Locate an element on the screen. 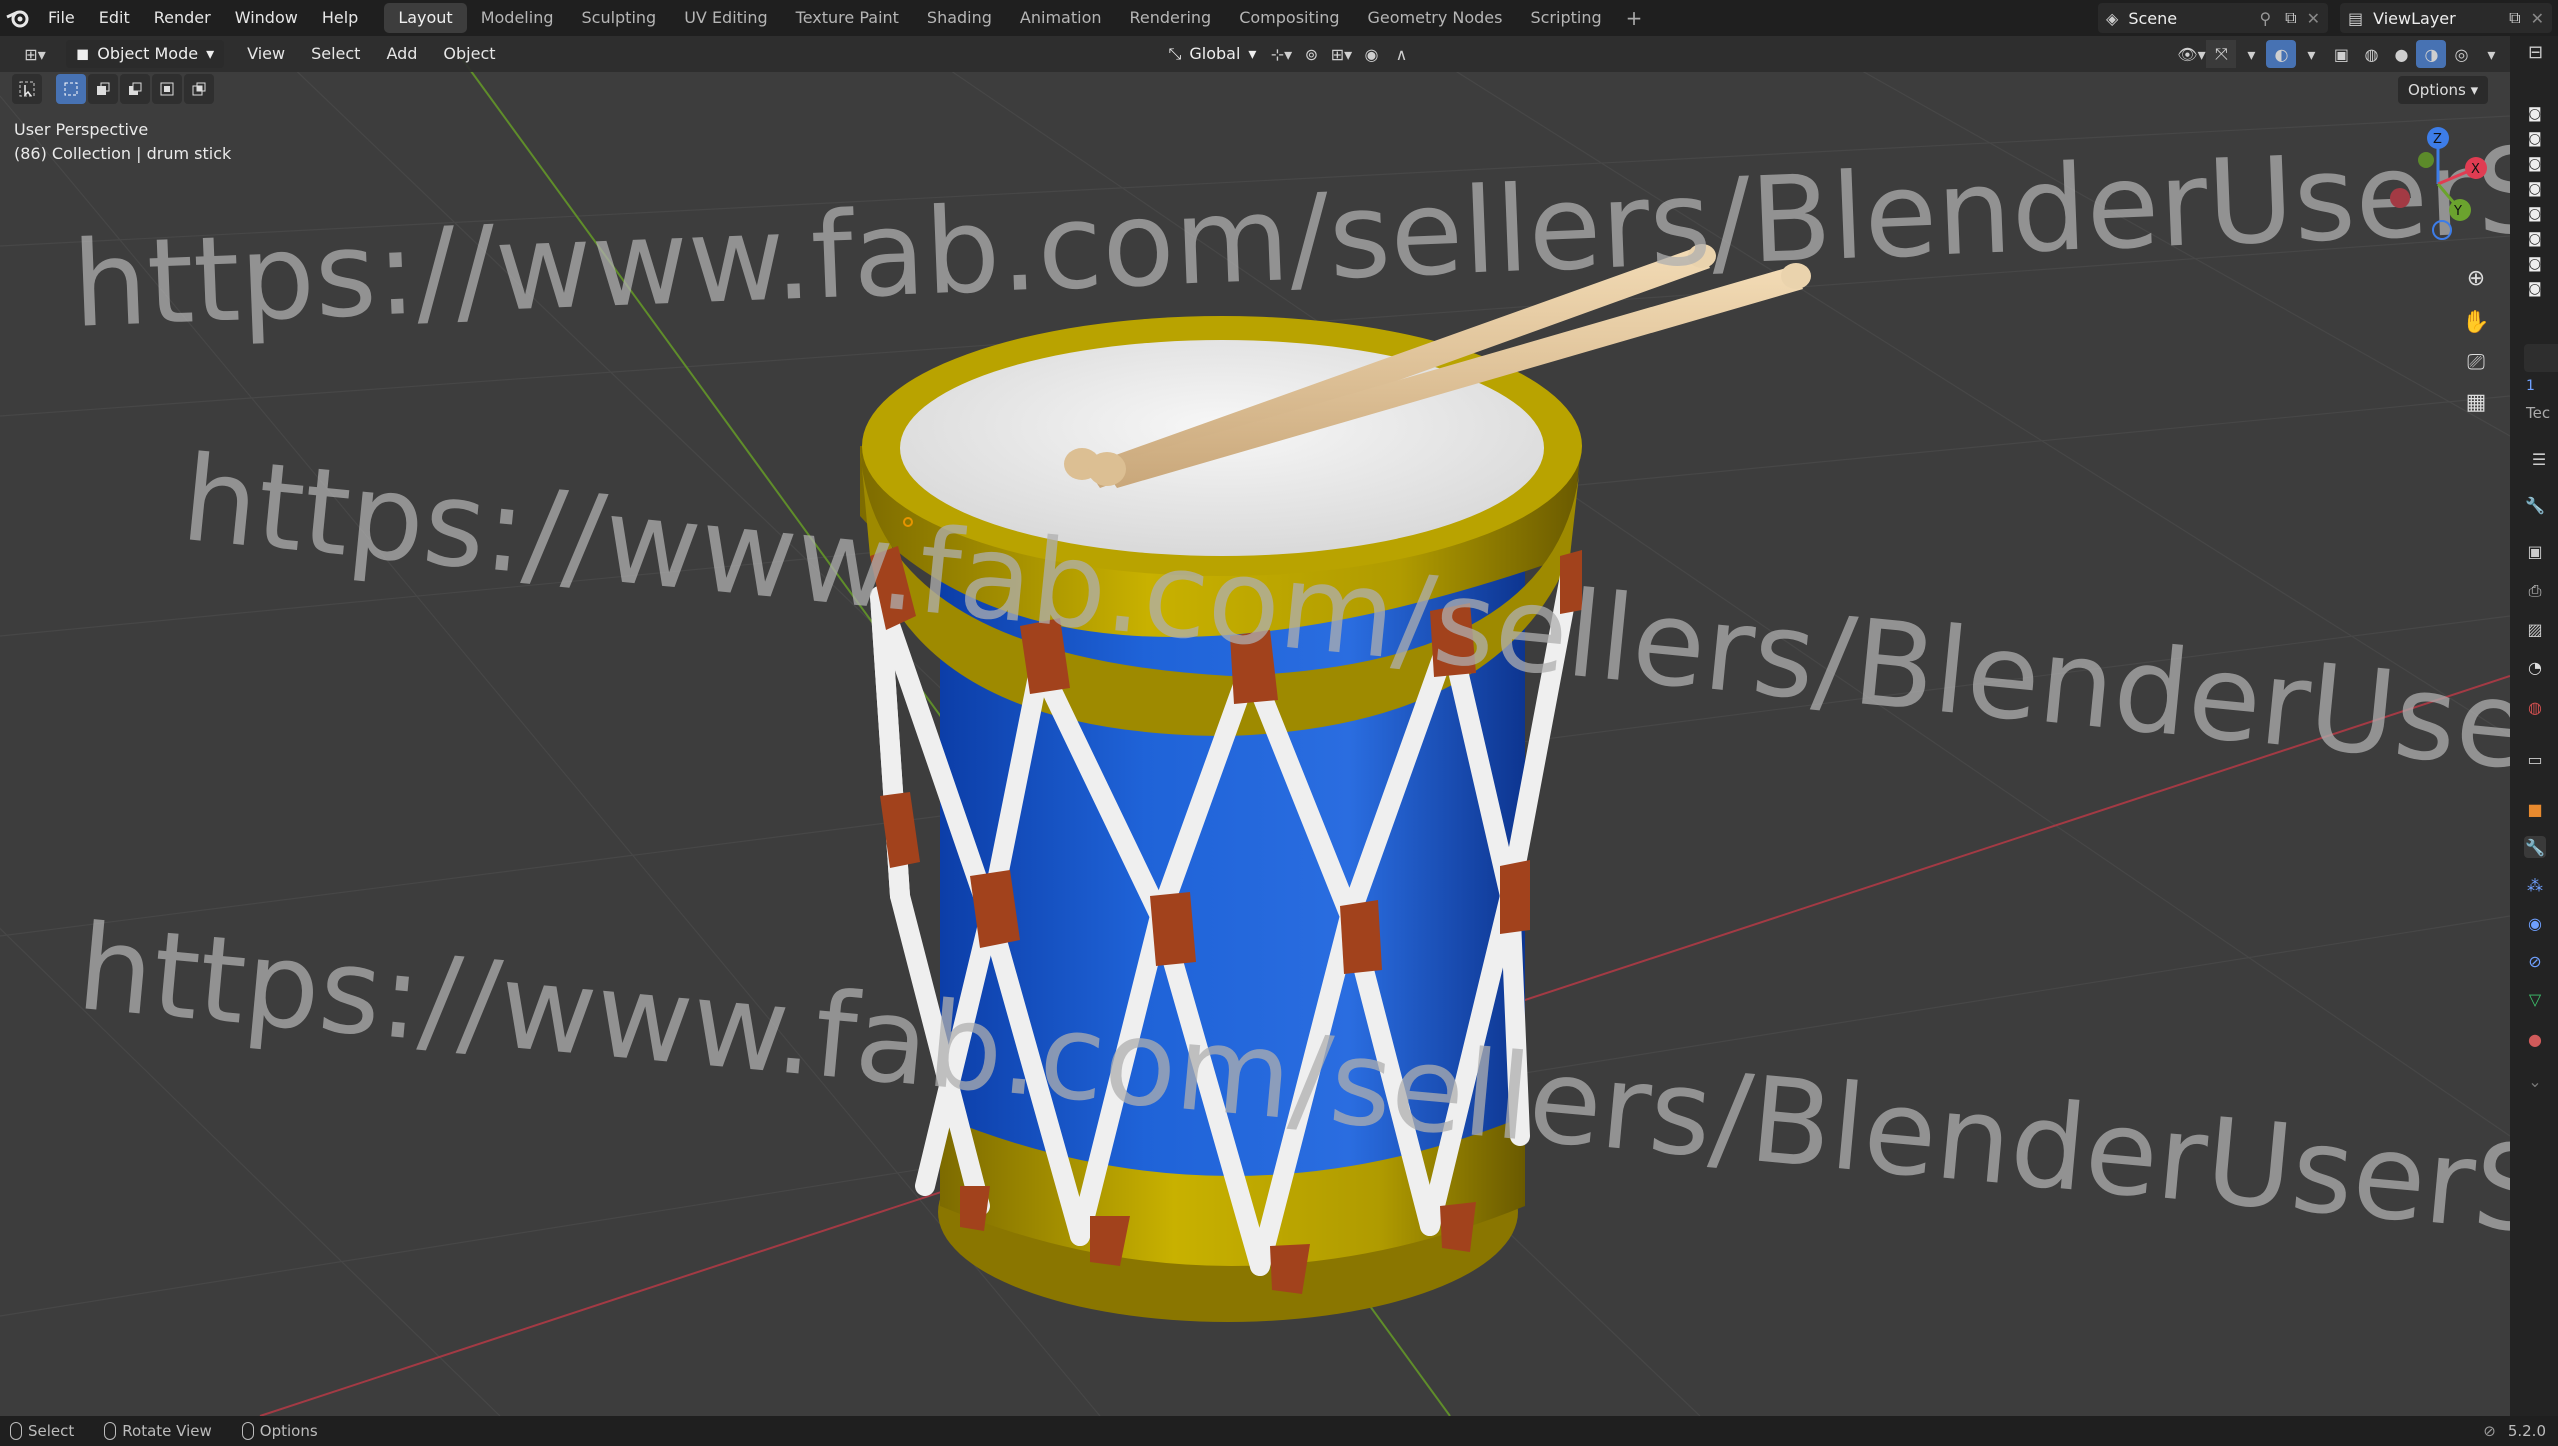 This screenshot has width=2558, height=1446. visibility-icon: 👁▾ is located at coordinates (2191, 54).